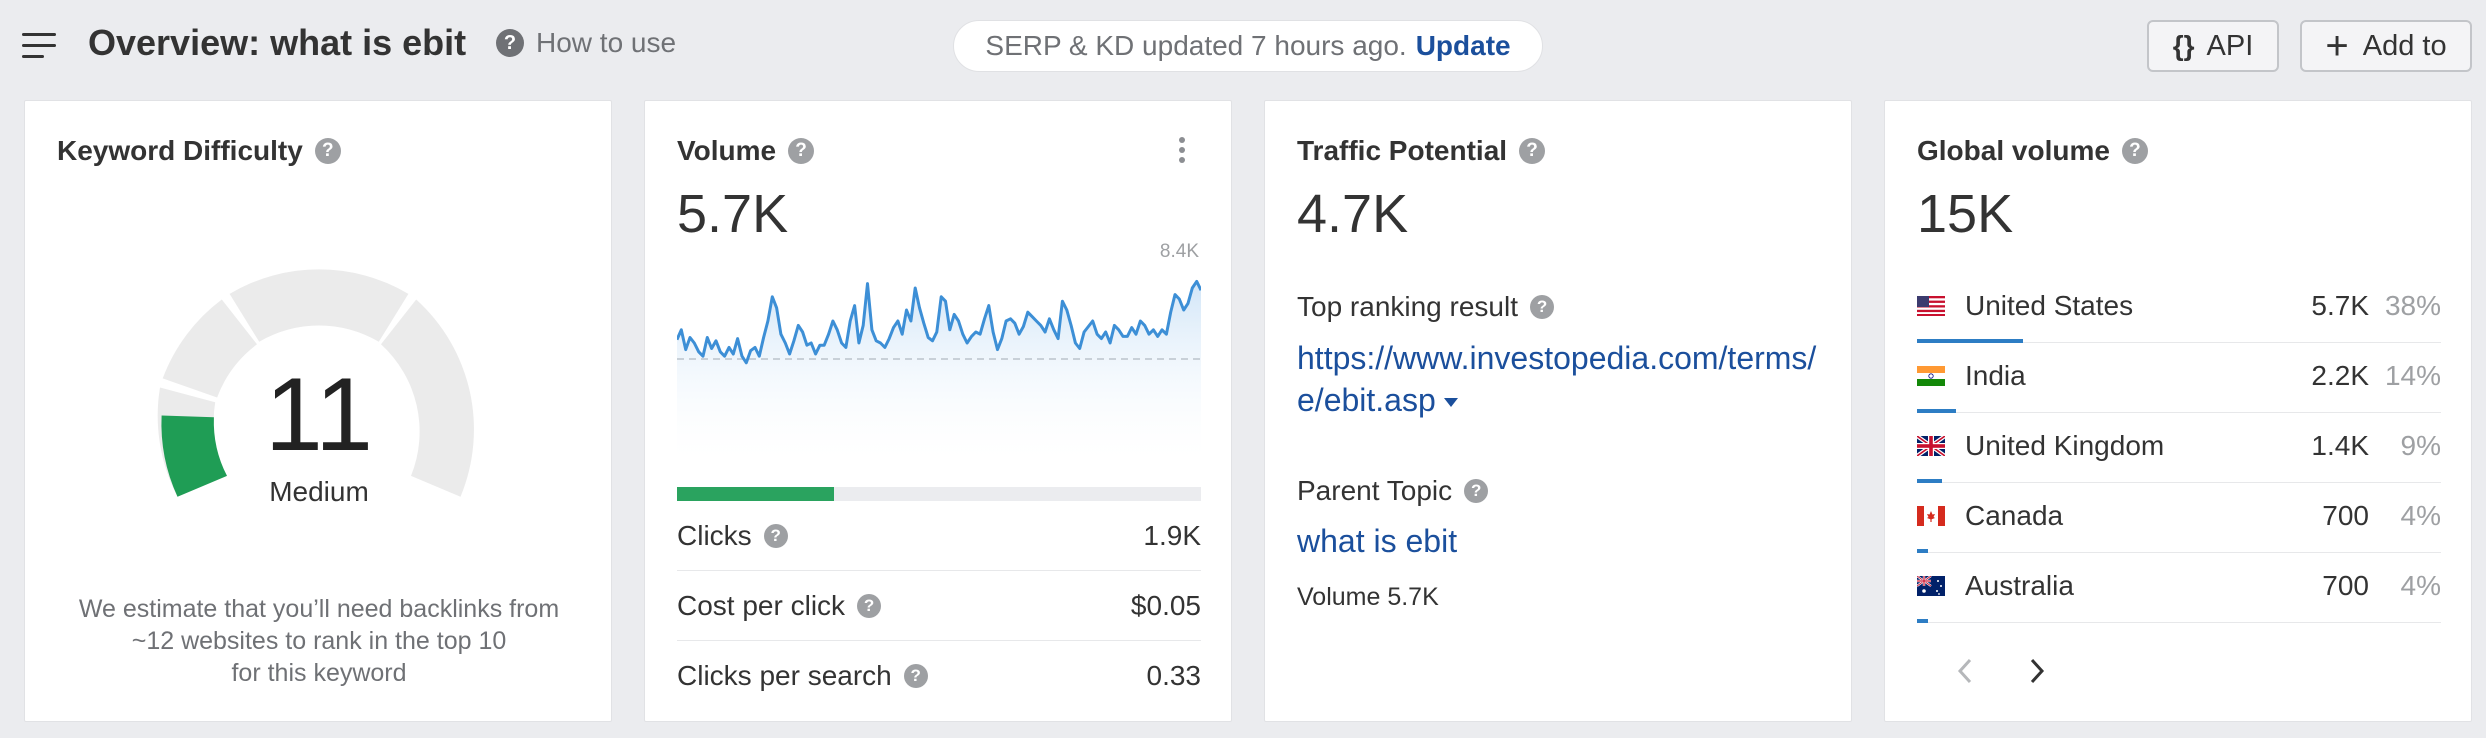 Image resolution: width=2486 pixels, height=738 pixels. I want to click on uk-flag-icon, so click(1931, 446).